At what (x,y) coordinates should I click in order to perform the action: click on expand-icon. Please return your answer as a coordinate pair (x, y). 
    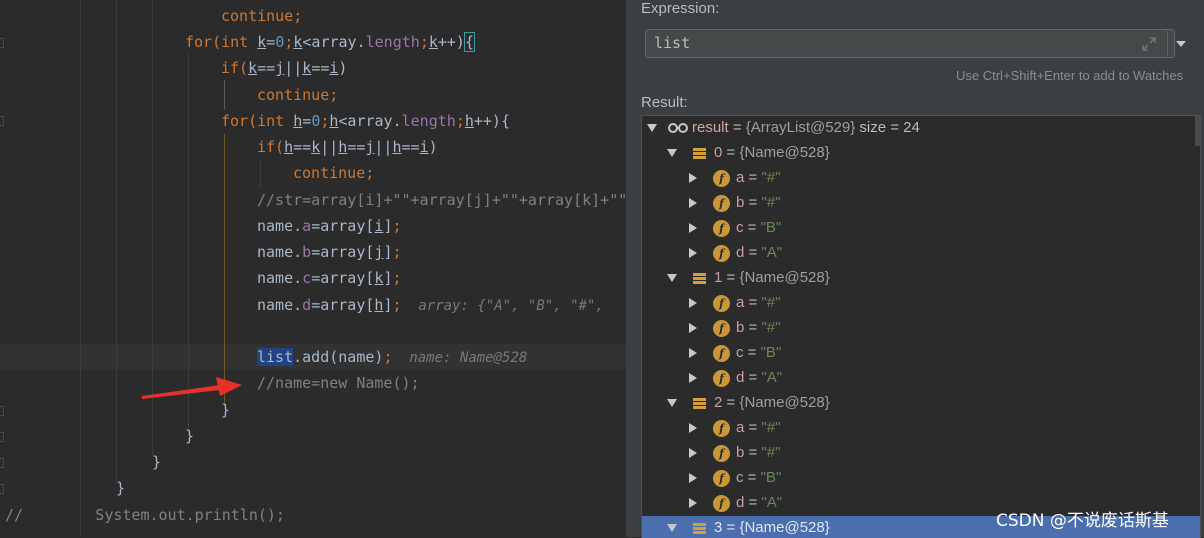
    Looking at the image, I should click on (1149, 44).